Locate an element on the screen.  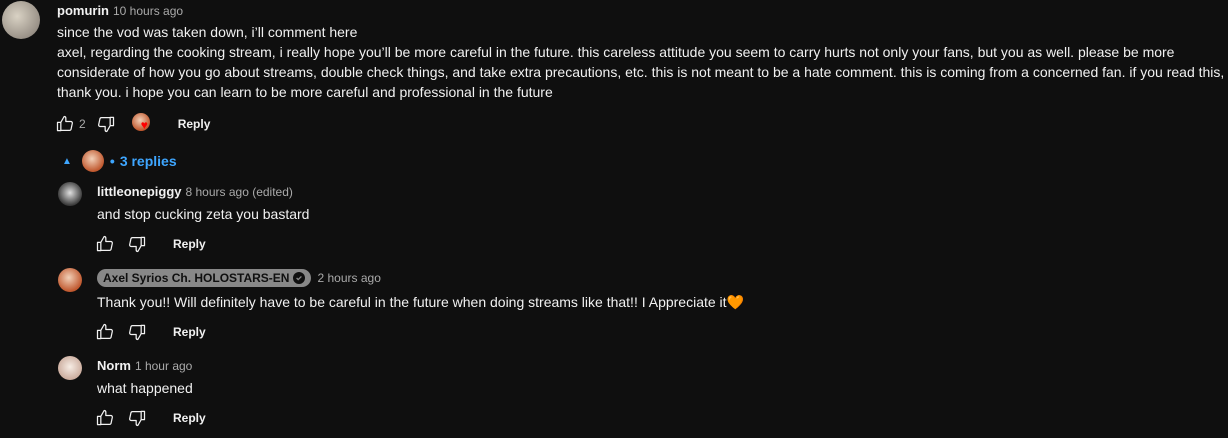
reply-text: and stop cucking zeta you bastard is located at coordinates (203, 214).